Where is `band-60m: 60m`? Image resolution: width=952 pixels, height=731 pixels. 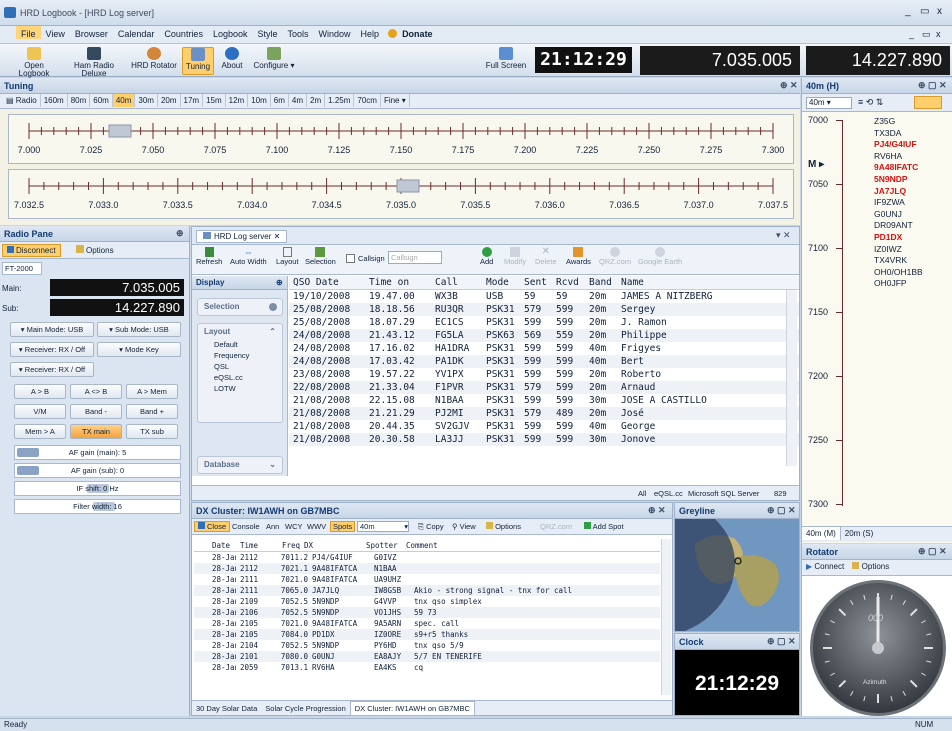 band-60m: 60m is located at coordinates (101, 100).